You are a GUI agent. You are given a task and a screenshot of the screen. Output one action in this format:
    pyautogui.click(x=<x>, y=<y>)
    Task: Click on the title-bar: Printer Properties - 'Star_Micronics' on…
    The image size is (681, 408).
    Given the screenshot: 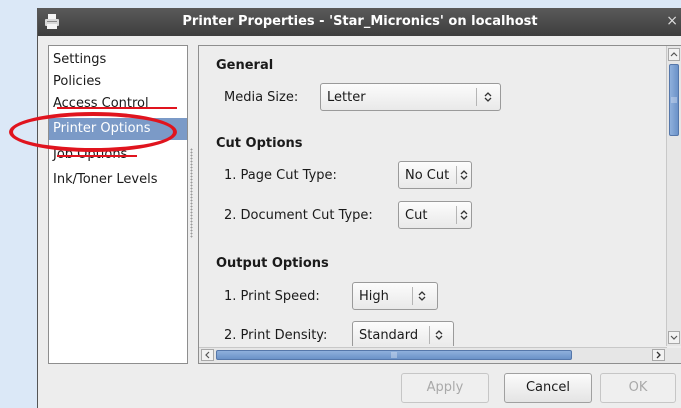 What is the action you would take?
    pyautogui.click(x=359, y=22)
    